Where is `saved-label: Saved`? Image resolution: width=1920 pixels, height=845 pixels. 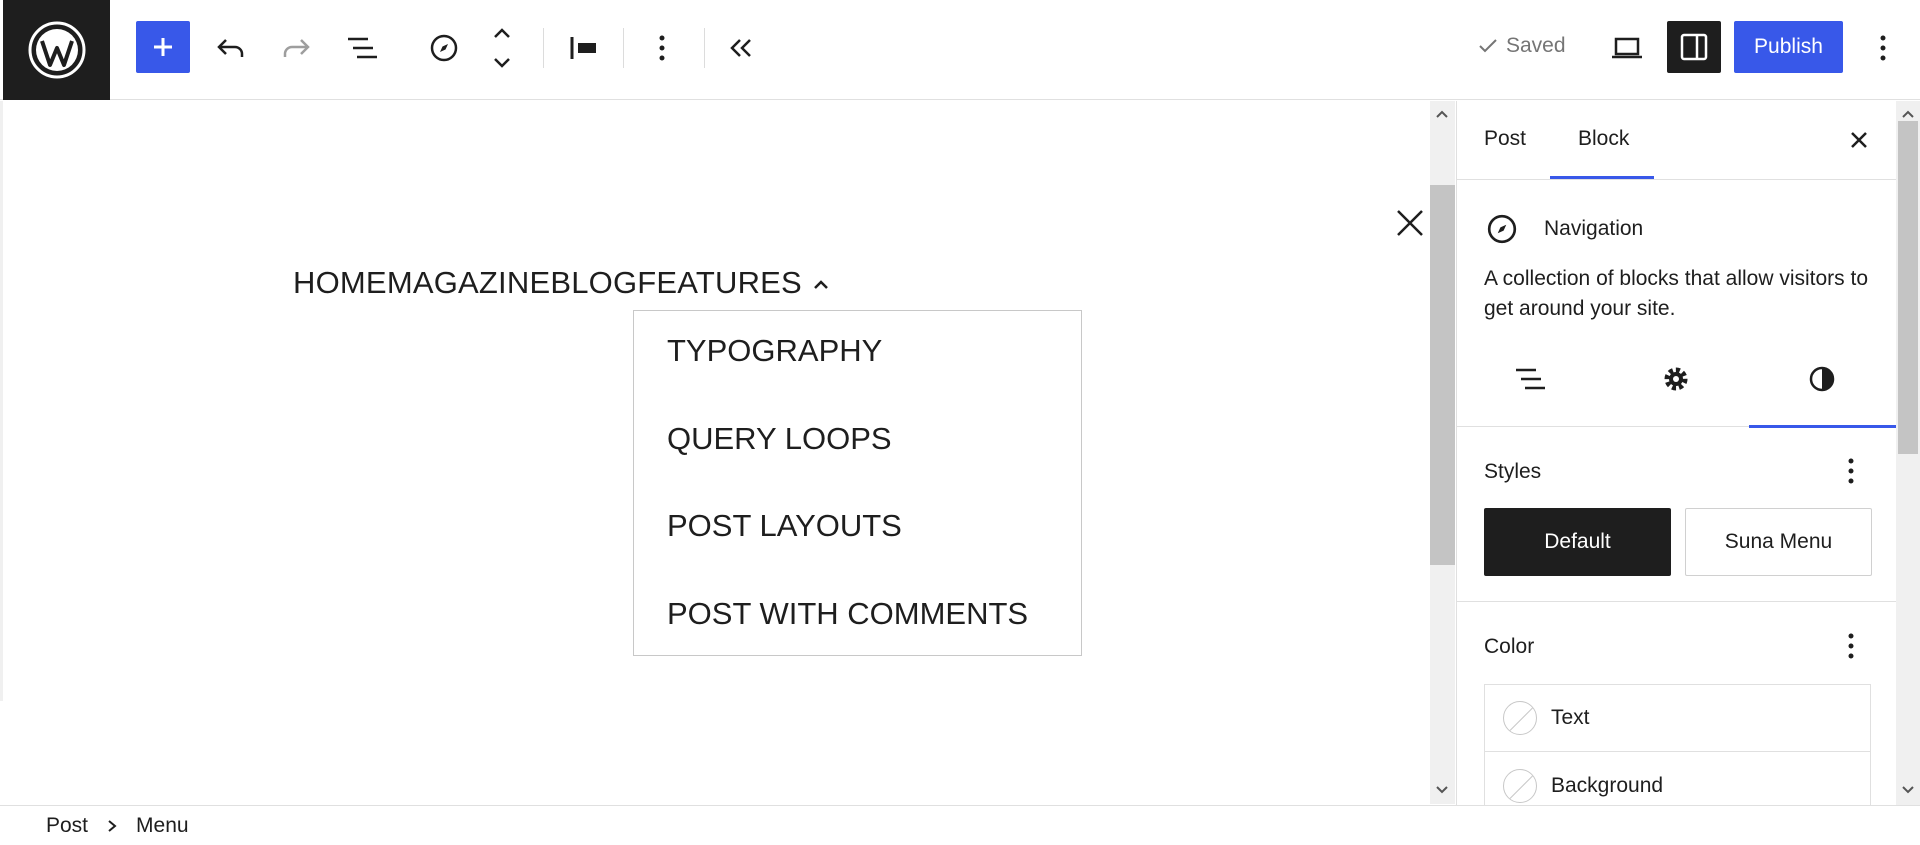 saved-label: Saved is located at coordinates (1536, 45).